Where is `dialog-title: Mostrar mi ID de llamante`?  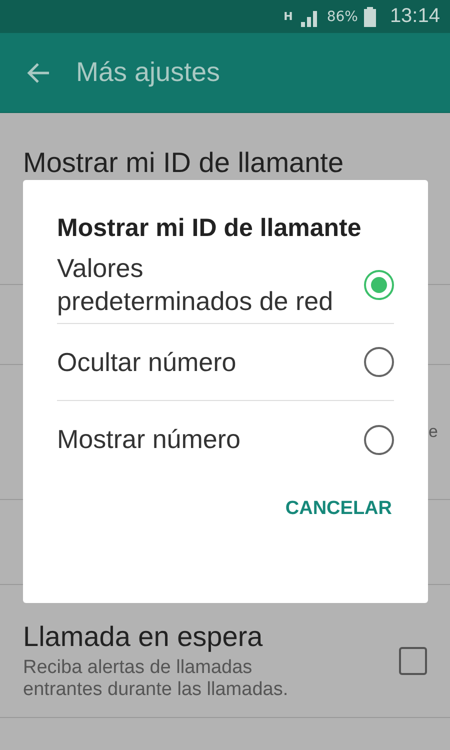
dialog-title: Mostrar mi ID de llamante is located at coordinates (209, 228).